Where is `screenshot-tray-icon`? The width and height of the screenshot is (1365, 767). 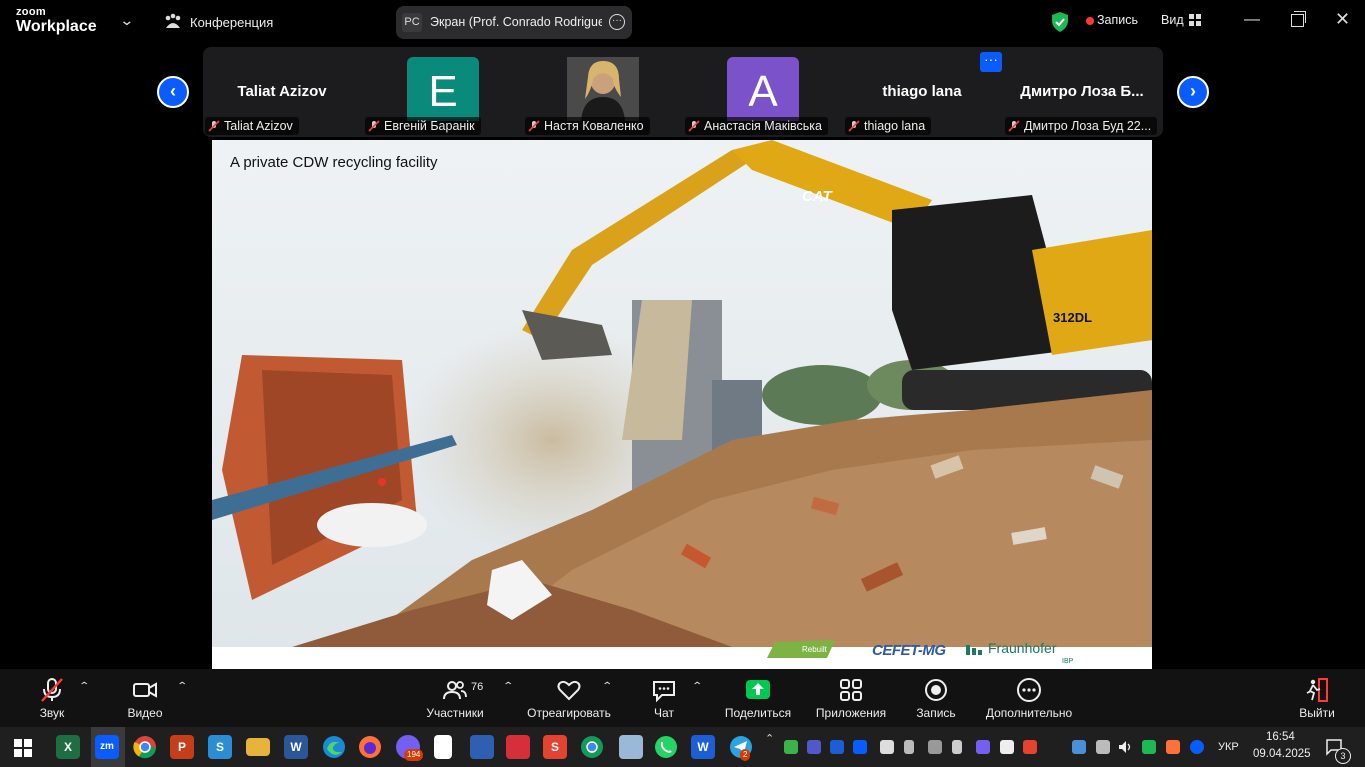
screenshot-tray-icon is located at coordinates (887, 747).